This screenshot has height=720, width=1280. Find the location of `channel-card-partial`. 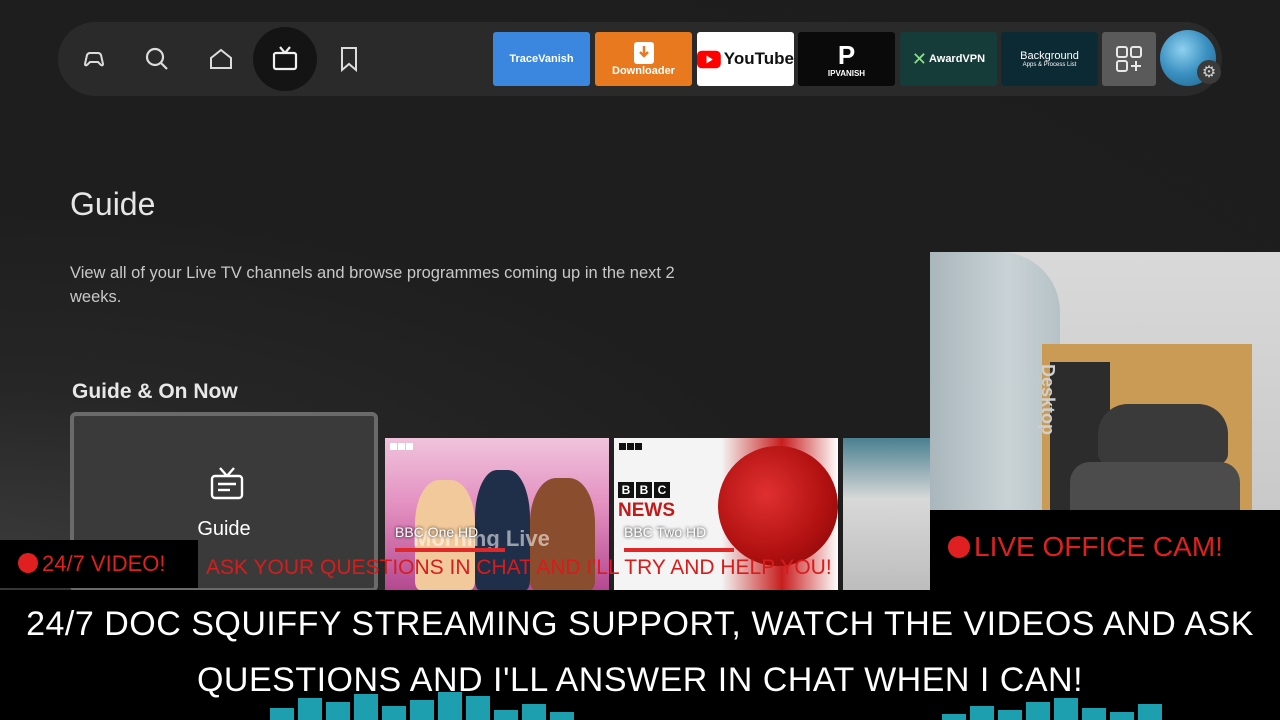

channel-card-partial is located at coordinates (888, 514).